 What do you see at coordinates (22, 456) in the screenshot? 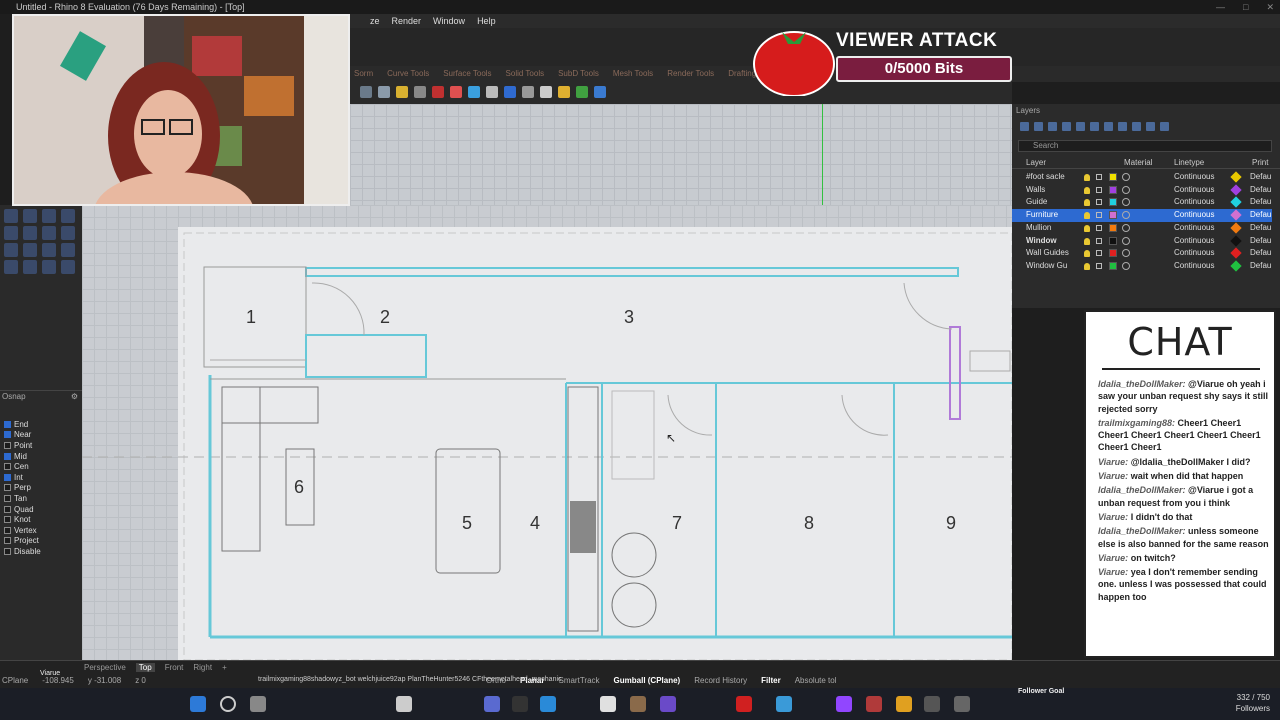
I see `osnap-item: Mid` at bounding box center [22, 456].